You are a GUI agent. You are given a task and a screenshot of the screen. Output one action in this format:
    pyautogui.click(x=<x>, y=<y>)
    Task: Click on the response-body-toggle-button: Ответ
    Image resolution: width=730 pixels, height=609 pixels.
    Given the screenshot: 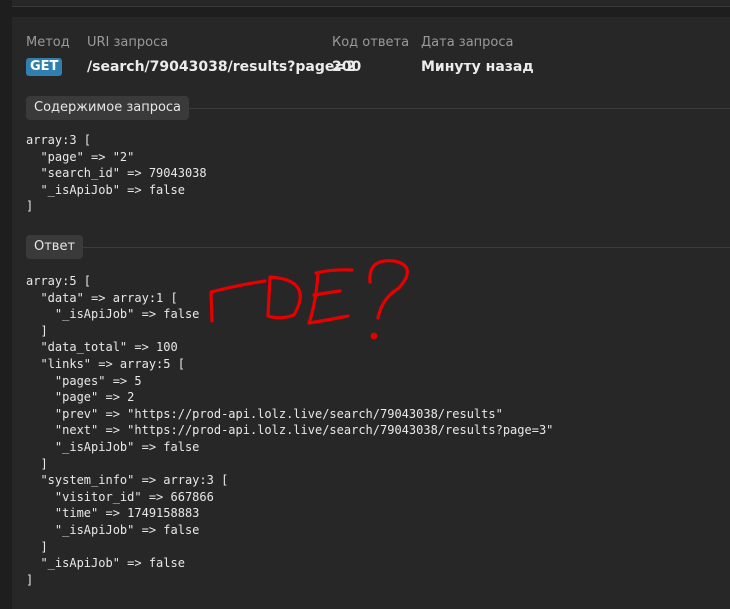 What is the action you would take?
    pyautogui.click(x=55, y=247)
    